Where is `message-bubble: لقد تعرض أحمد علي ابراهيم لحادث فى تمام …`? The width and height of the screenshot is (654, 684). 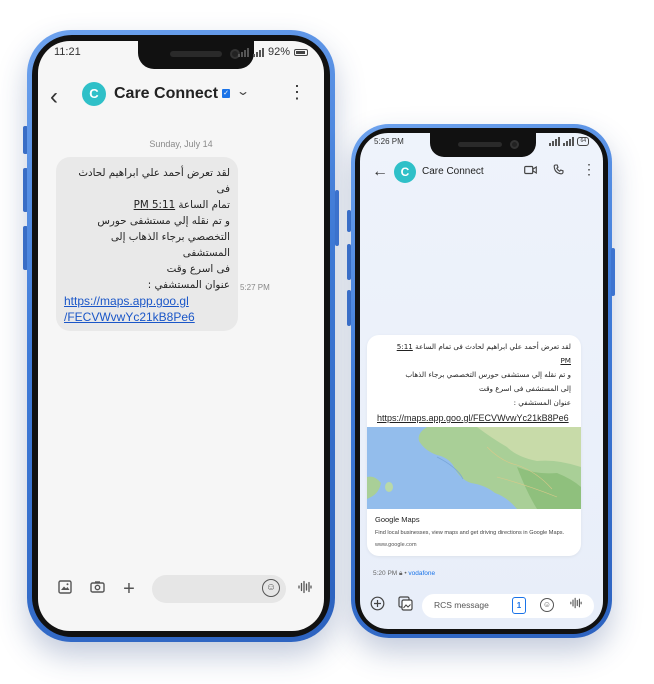 message-bubble: لقد تعرض أحمد علي ابراهيم لحادث فى تمام … is located at coordinates (147, 244).